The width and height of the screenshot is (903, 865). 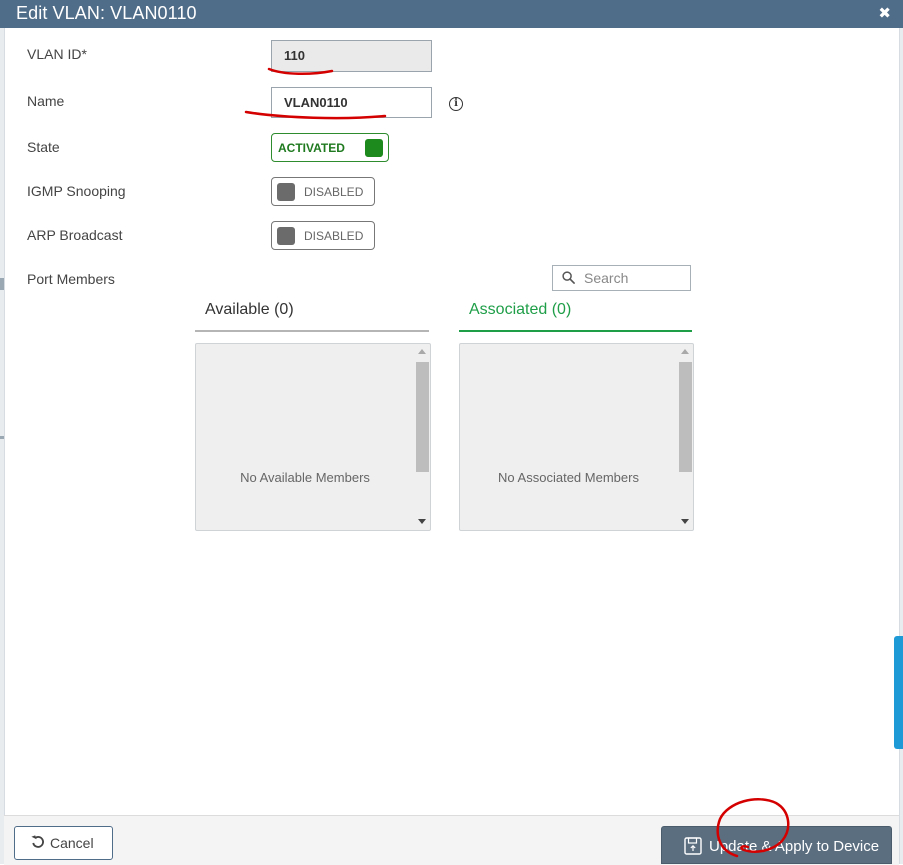 I want to click on name-label: Name, so click(x=46, y=101).